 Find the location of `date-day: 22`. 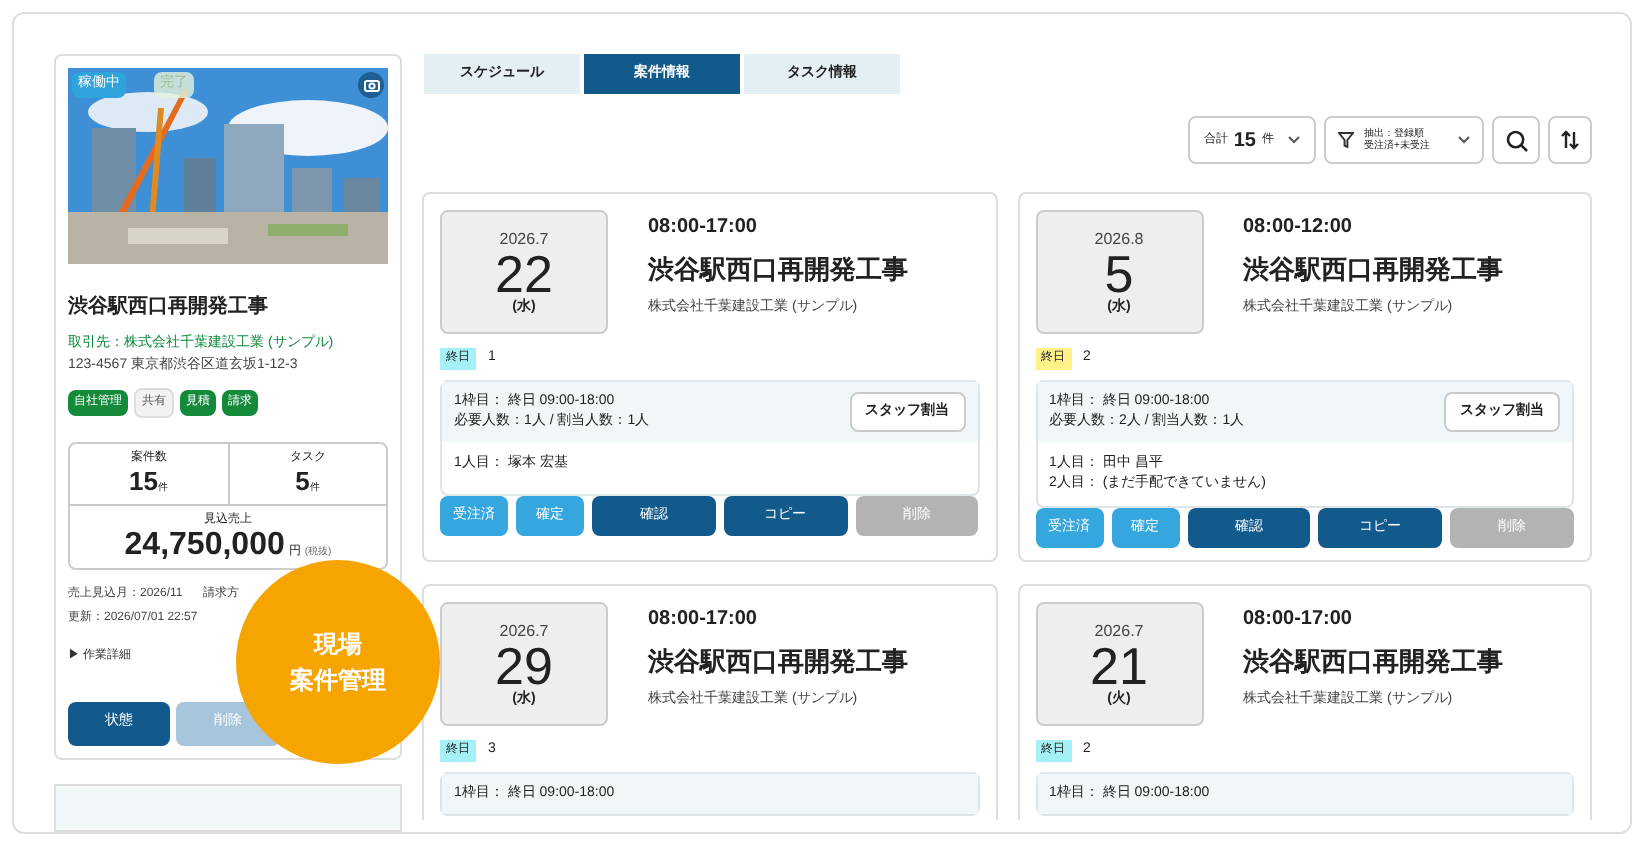

date-day: 22 is located at coordinates (524, 273).